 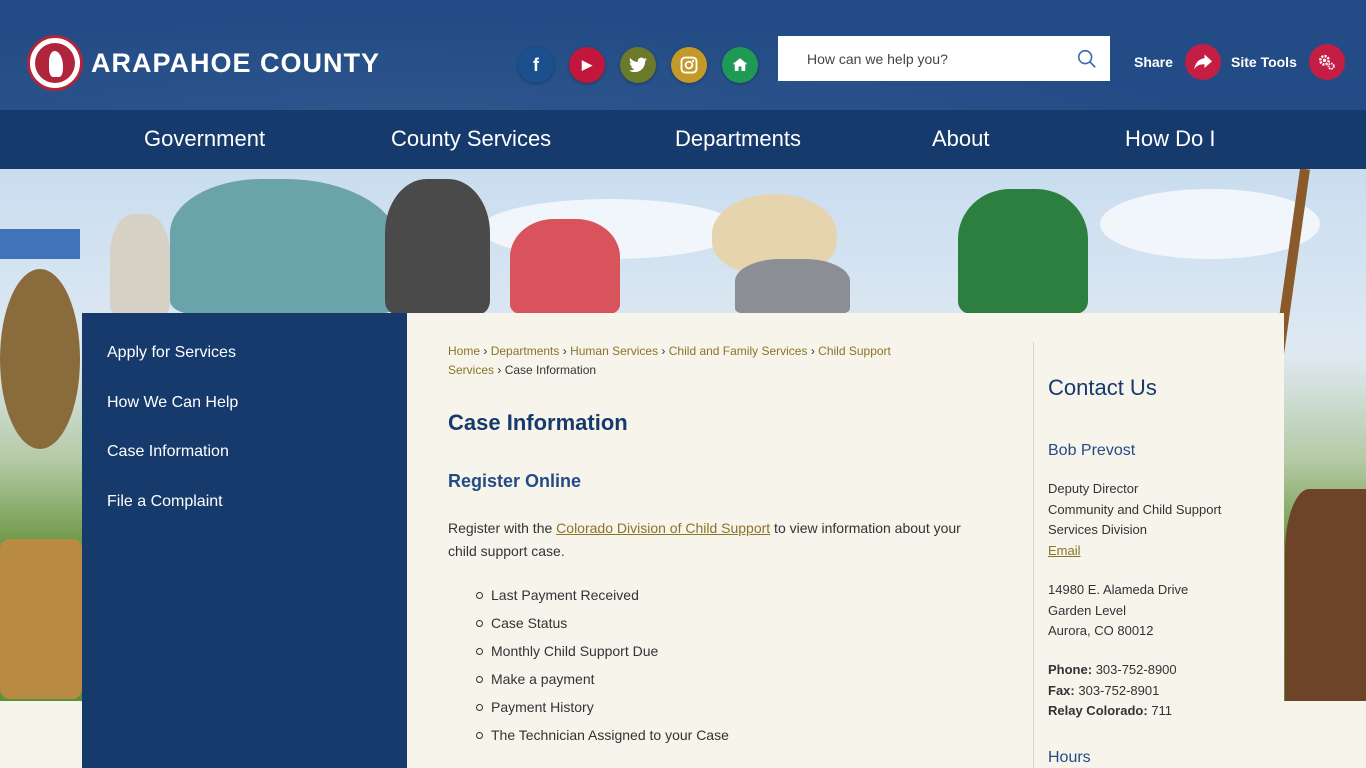 What do you see at coordinates (602, 711) in the screenshot?
I see `list-item: Payment History` at bounding box center [602, 711].